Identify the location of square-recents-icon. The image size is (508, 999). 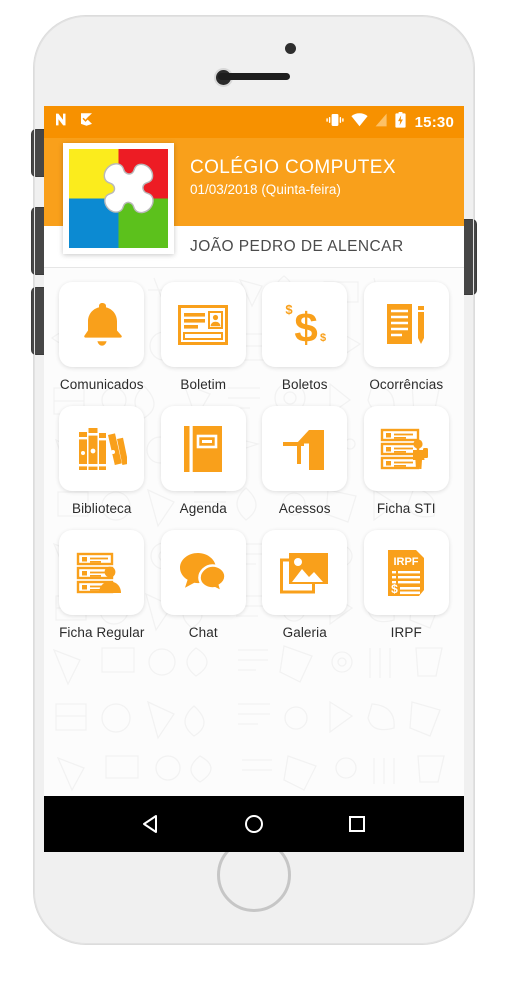
(356, 824).